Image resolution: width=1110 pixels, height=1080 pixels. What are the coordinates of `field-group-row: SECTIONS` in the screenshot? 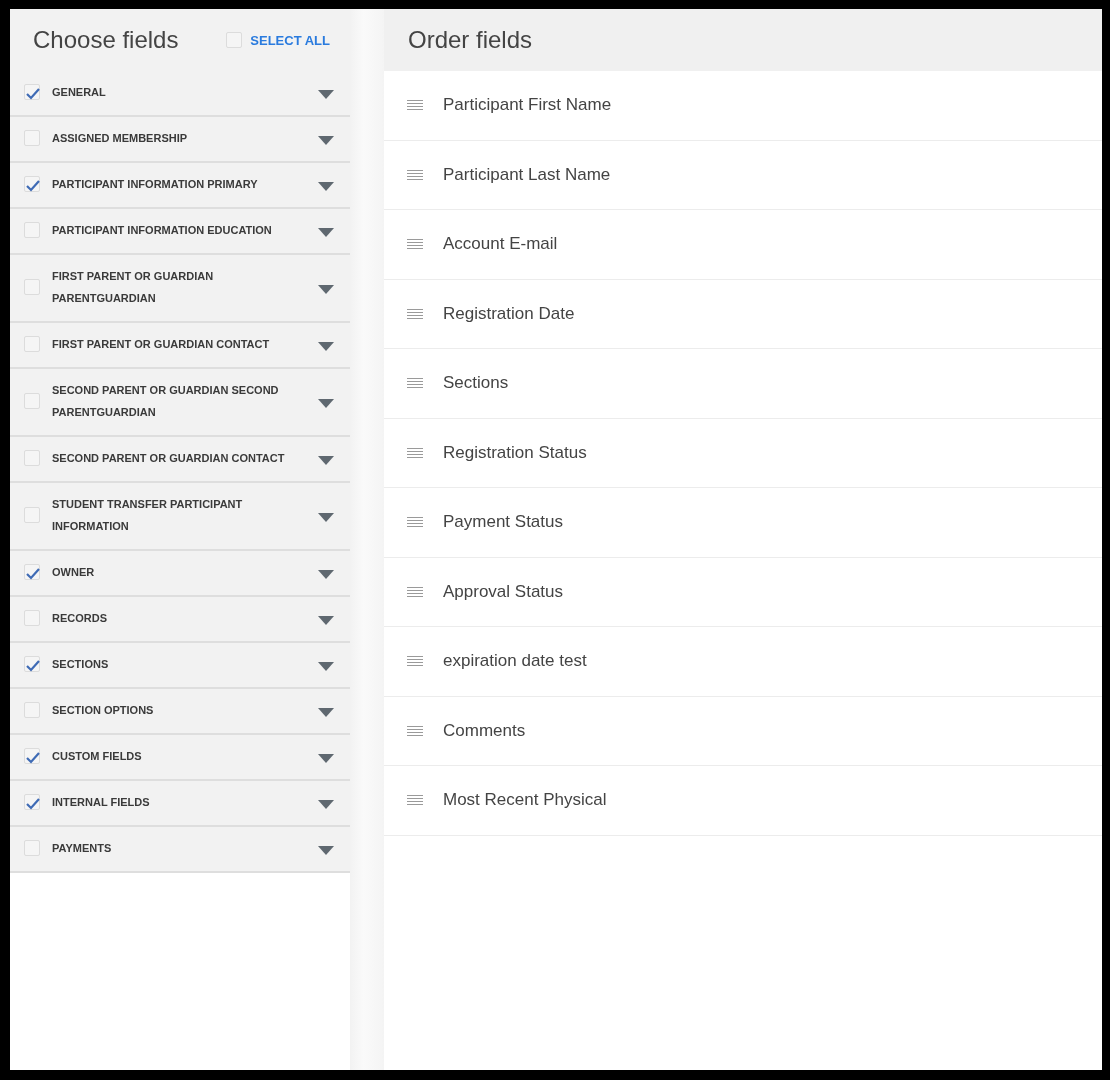 It's located at (180, 666).